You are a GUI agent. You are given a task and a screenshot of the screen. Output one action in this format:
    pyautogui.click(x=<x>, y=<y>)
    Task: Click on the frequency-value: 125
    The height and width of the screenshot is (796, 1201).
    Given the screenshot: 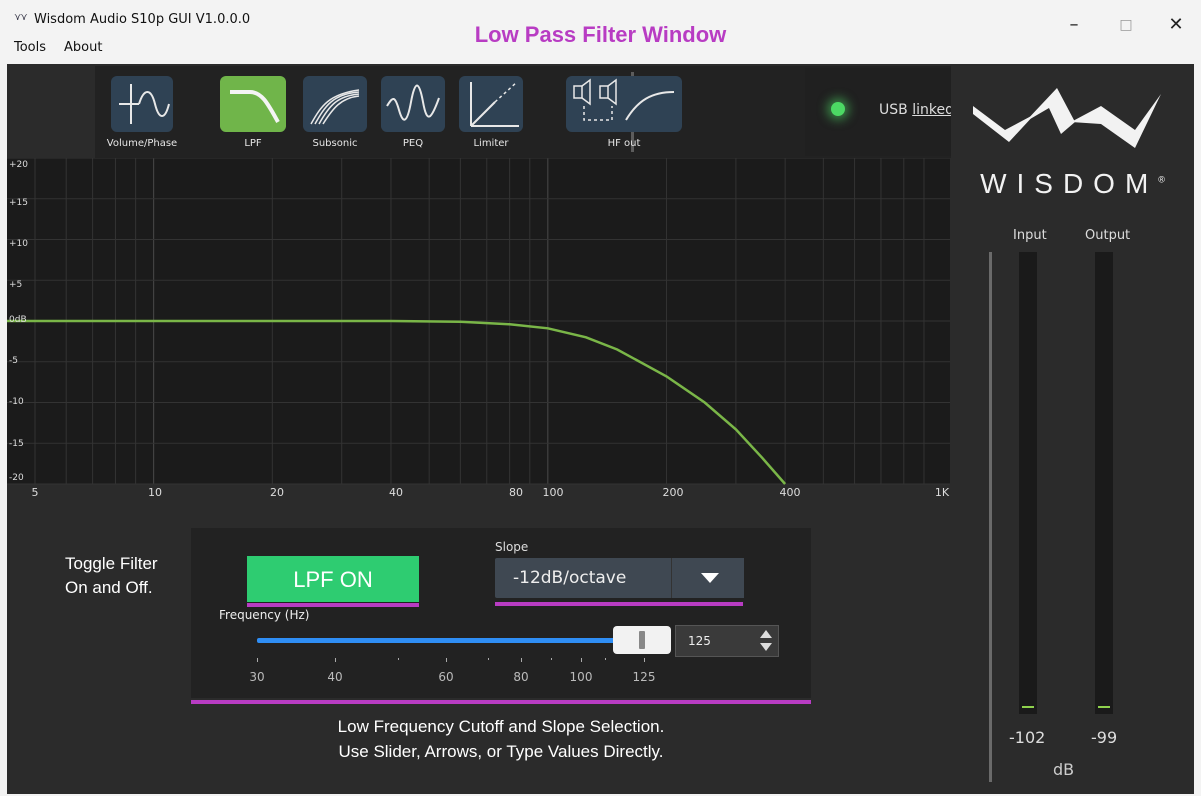 What is the action you would take?
    pyautogui.click(x=699, y=641)
    